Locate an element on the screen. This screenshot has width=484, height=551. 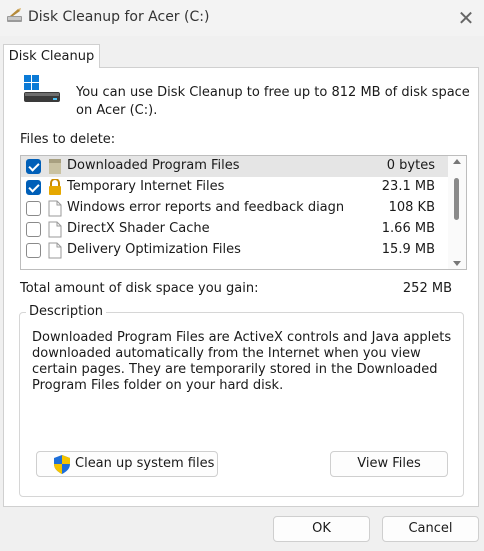
file-row: Temporary Internet Files 23.1 MB is located at coordinates (235, 187).